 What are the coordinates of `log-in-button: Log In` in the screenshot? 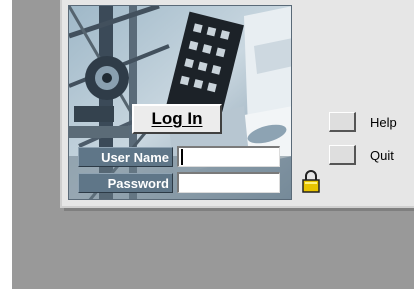 It's located at (177, 119).